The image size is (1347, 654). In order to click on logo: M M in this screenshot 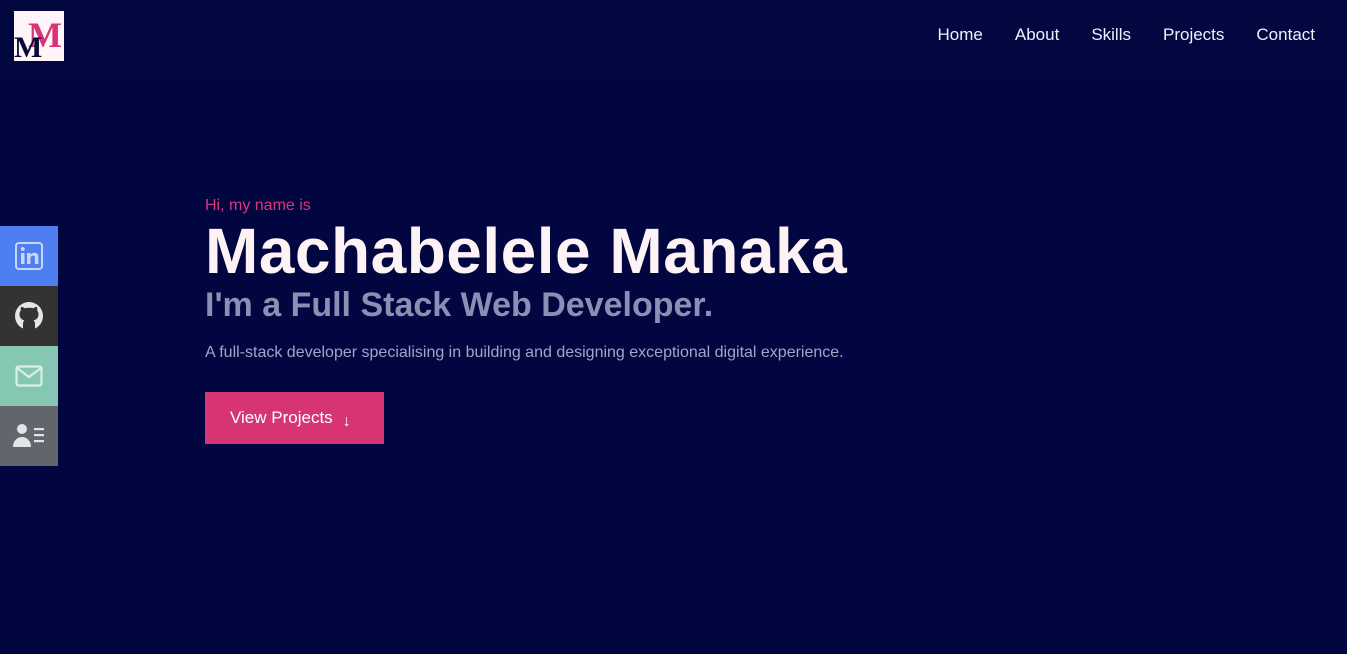, I will do `click(39, 36)`.